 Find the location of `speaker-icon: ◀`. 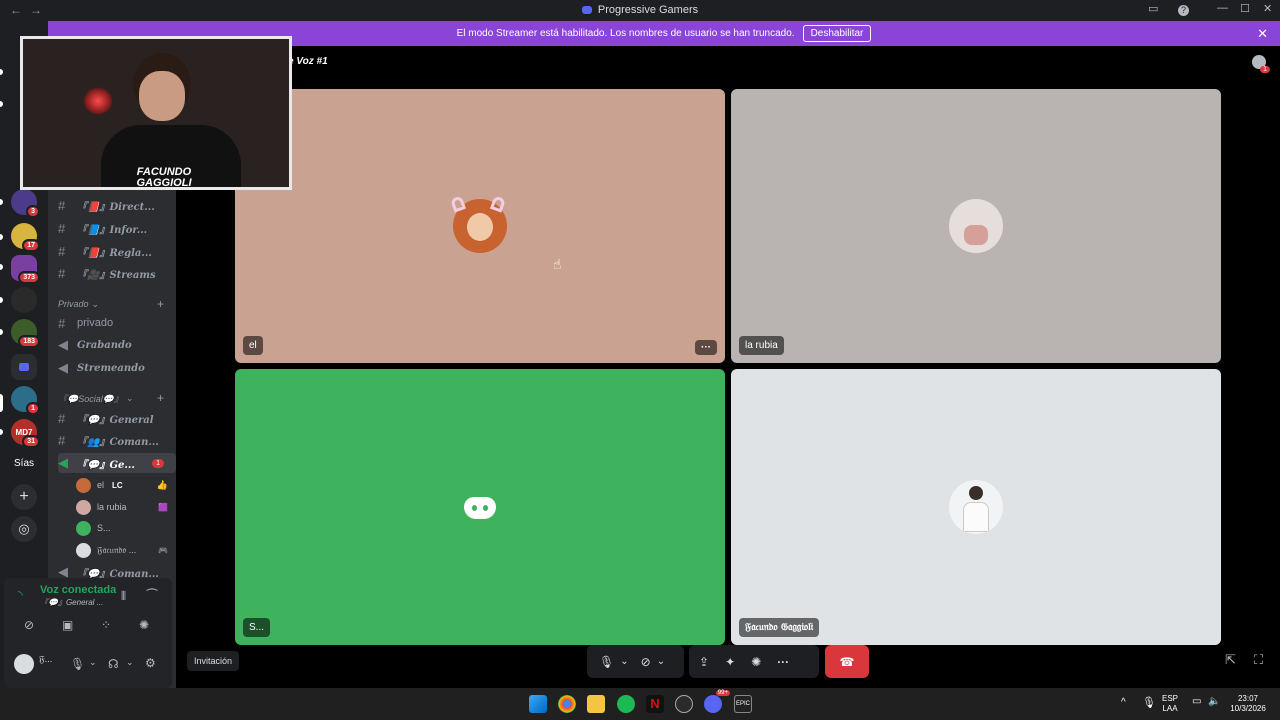

speaker-icon: ◀ is located at coordinates (63, 344).